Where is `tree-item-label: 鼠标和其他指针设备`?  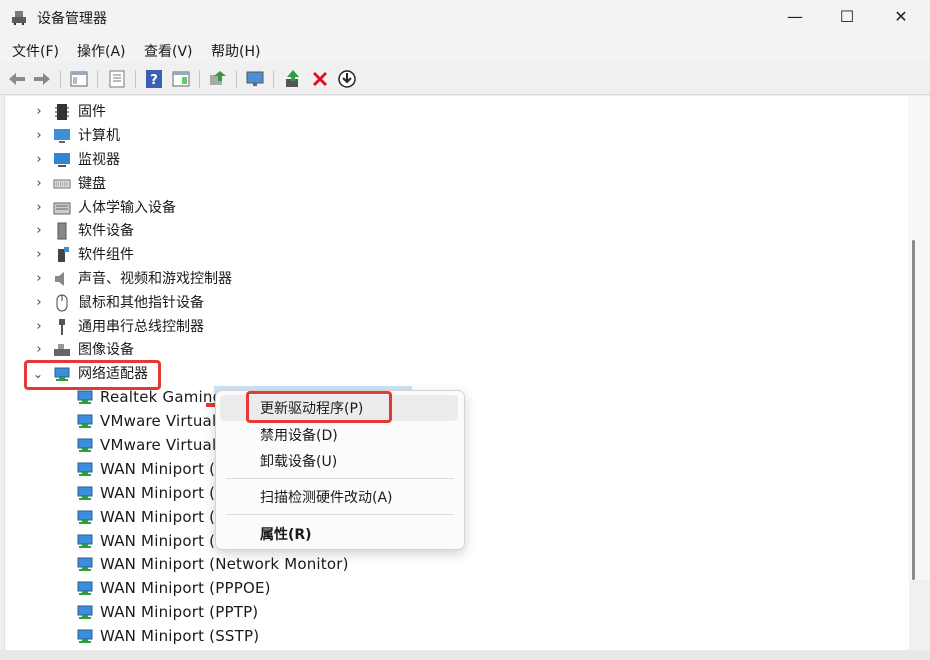 tree-item-label: 鼠标和其他指针设备 is located at coordinates (141, 303).